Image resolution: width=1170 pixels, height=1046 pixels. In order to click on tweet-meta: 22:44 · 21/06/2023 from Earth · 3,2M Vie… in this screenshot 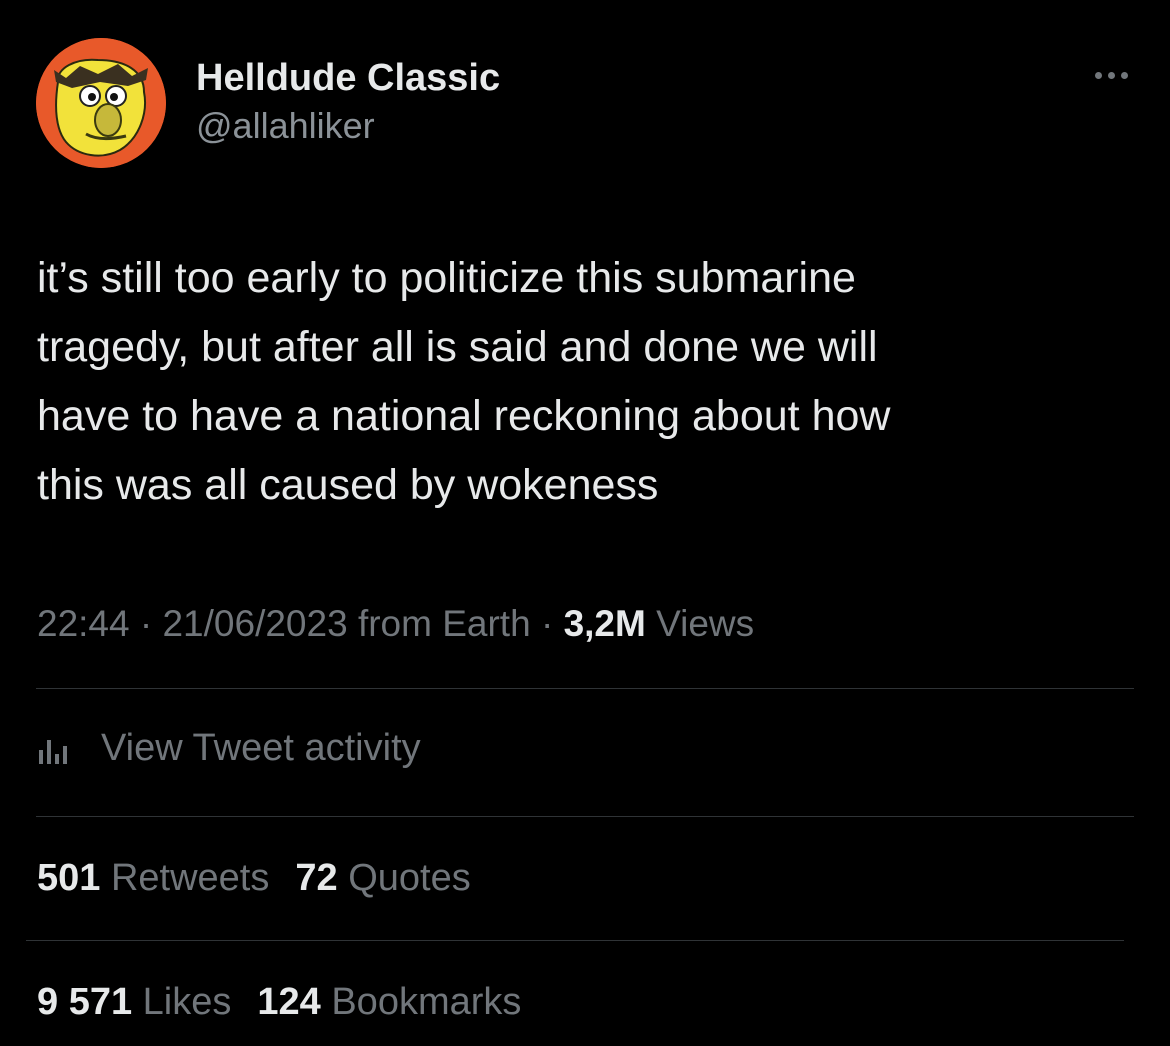, I will do `click(395, 624)`.